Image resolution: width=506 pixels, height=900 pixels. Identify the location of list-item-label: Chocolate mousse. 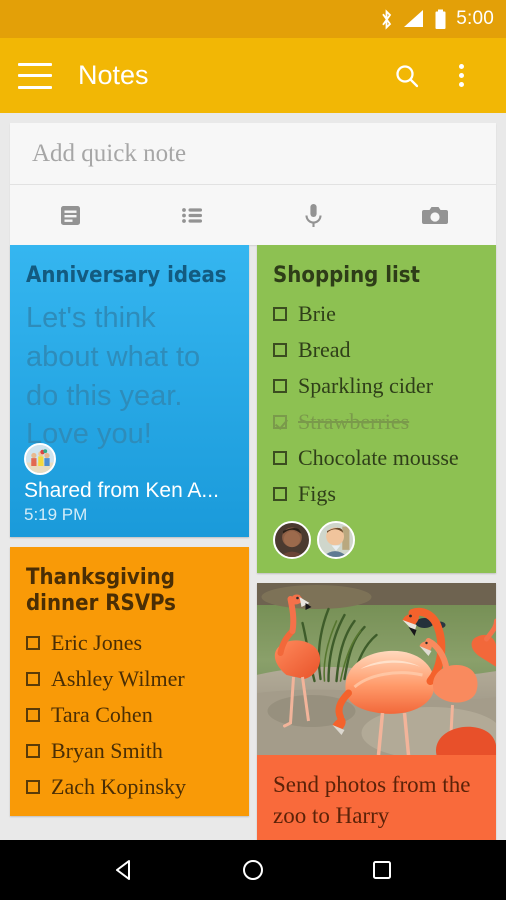
(378, 458).